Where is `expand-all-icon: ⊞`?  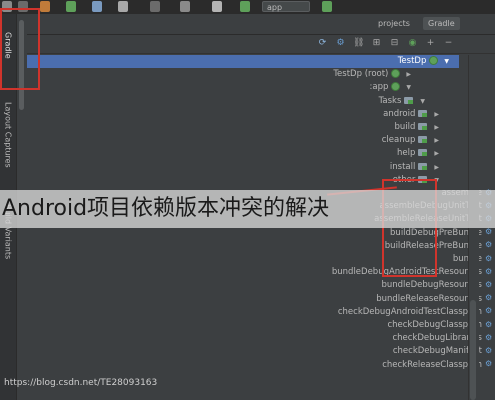
expand-all-icon: ⊞ is located at coordinates (376, 43).